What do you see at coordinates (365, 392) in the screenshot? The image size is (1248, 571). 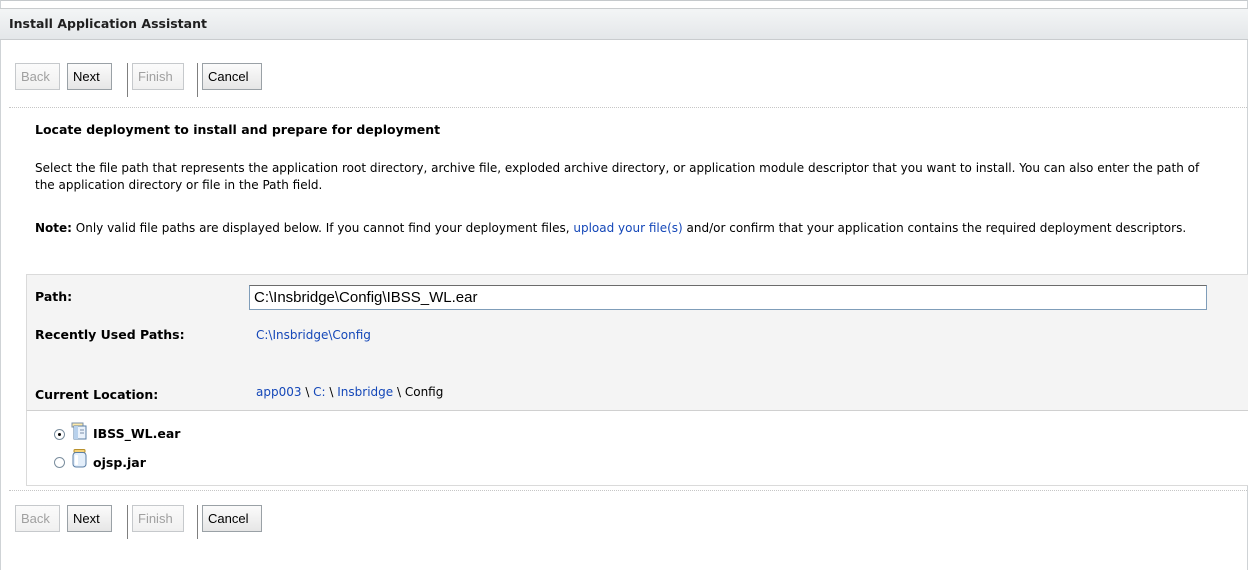 I see `breadcrumb-insbridge: Insbridge` at bounding box center [365, 392].